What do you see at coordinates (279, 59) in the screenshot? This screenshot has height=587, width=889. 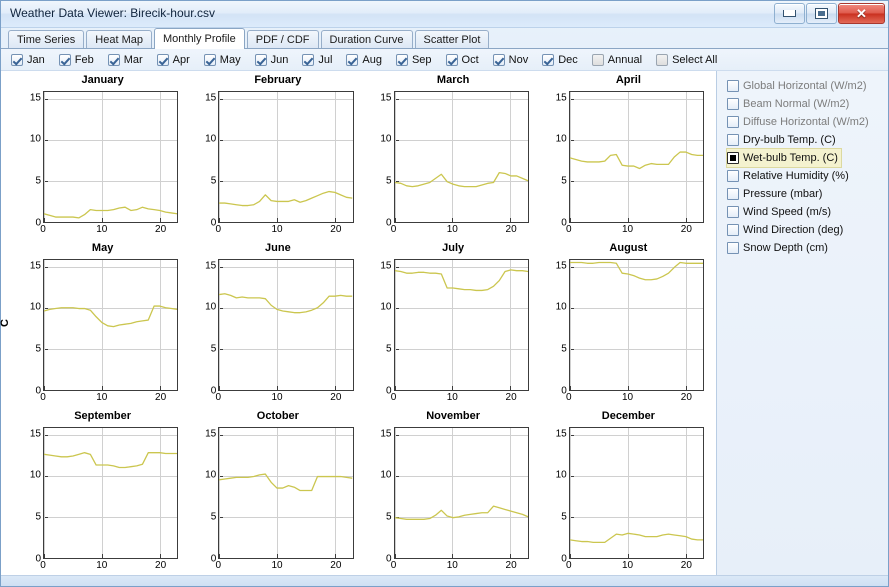 I see `month-checkbox-label: Jun` at bounding box center [279, 59].